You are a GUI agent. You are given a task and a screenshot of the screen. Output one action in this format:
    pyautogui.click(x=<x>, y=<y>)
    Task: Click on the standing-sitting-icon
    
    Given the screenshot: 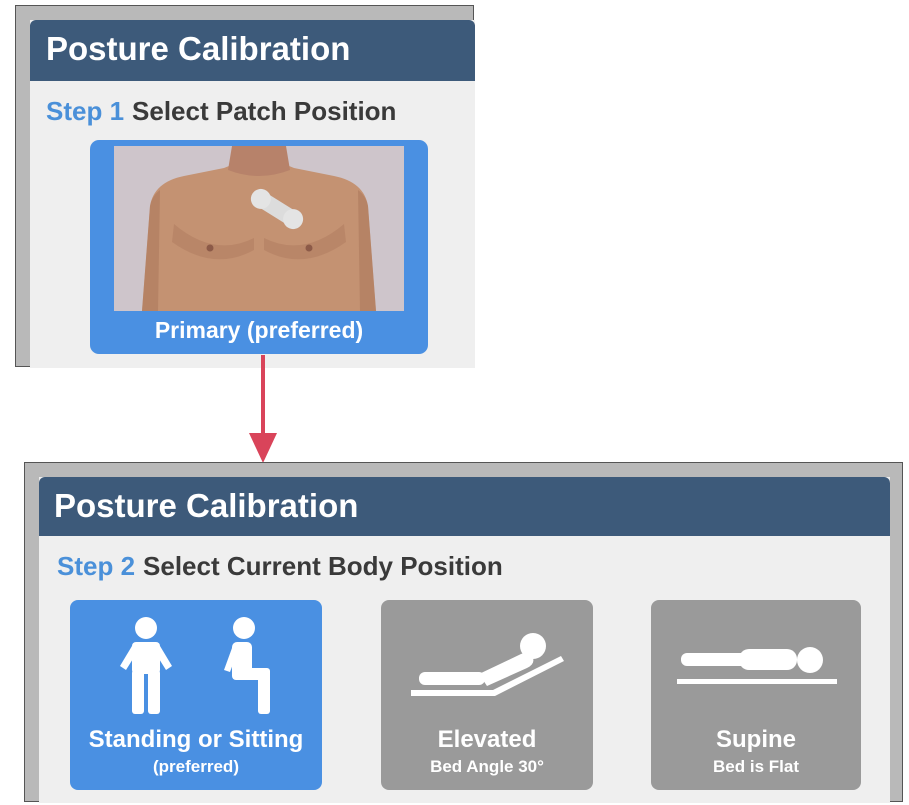 What is the action you would take?
    pyautogui.click(x=195, y=665)
    